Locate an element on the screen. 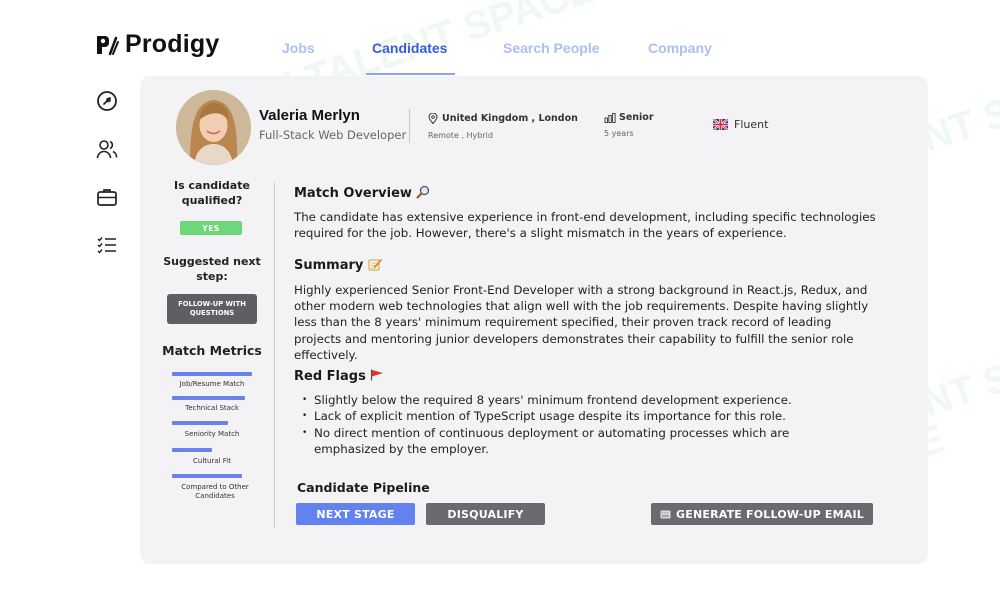  metric-label: Job/Resume Match is located at coordinates (212, 384).